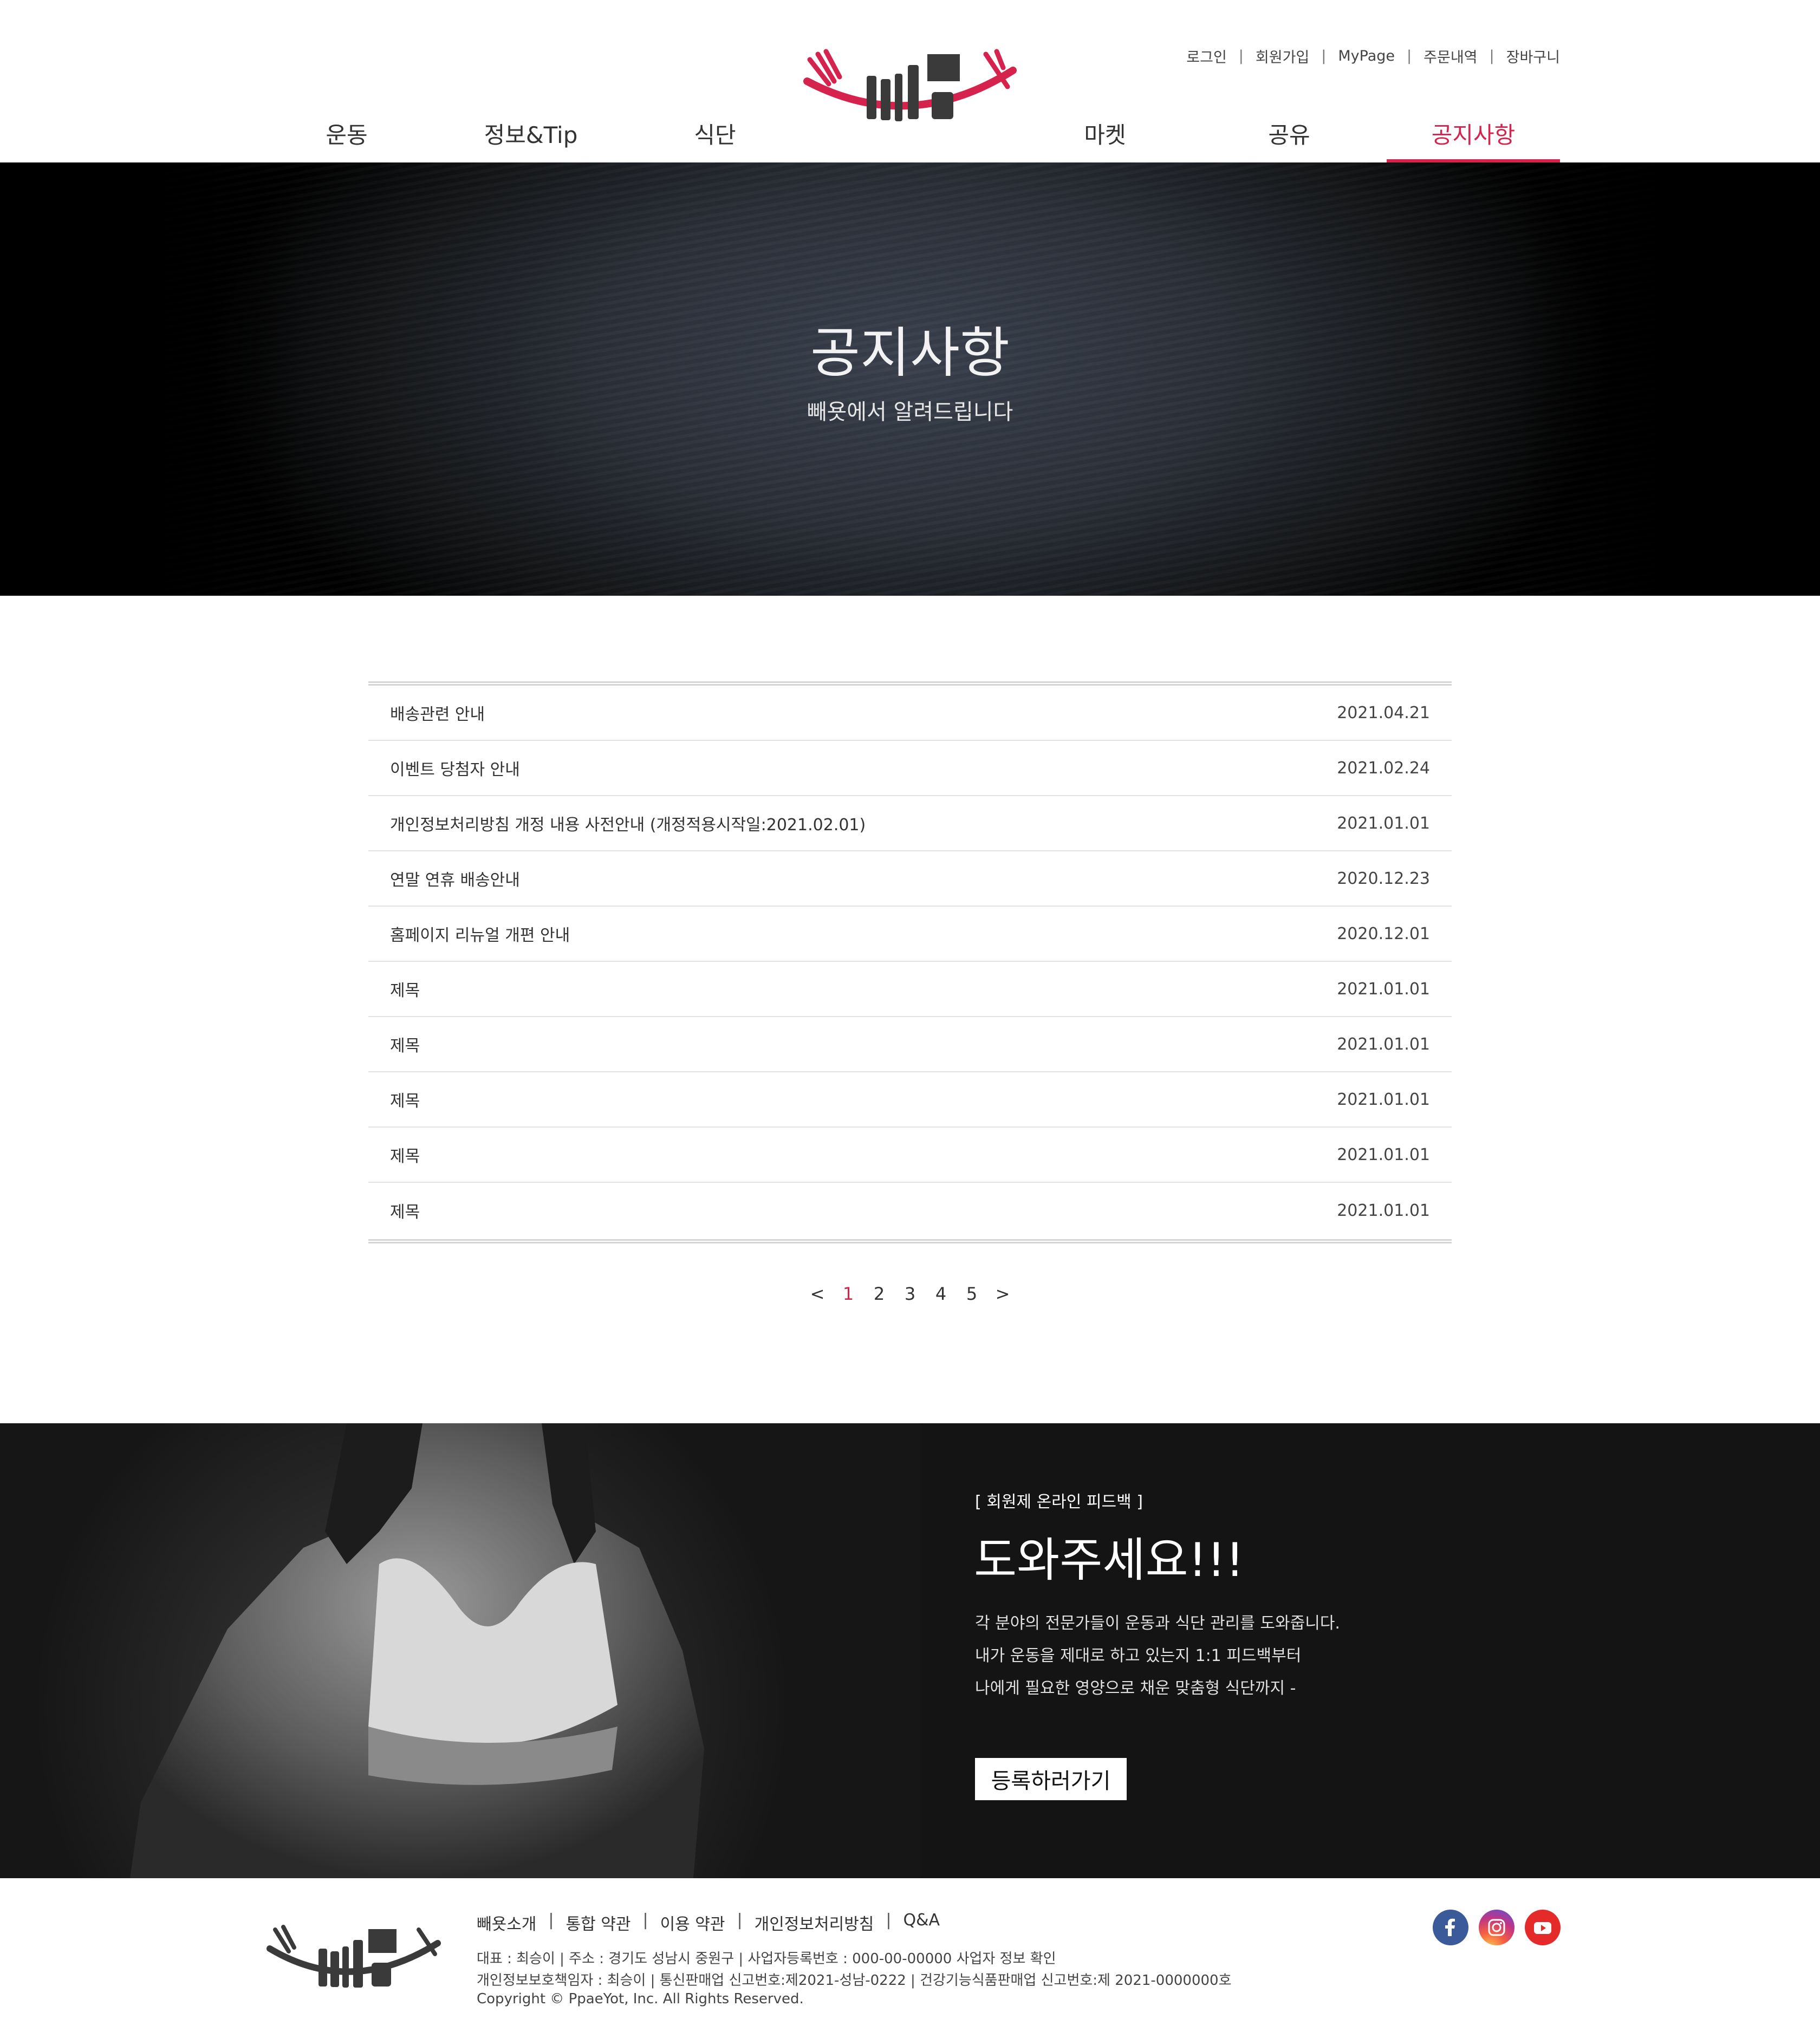 The width and height of the screenshot is (1820, 2019). Describe the element at coordinates (910, 714) in the screenshot. I see `list-item: 배송관련 안내 2021.04.21` at that location.